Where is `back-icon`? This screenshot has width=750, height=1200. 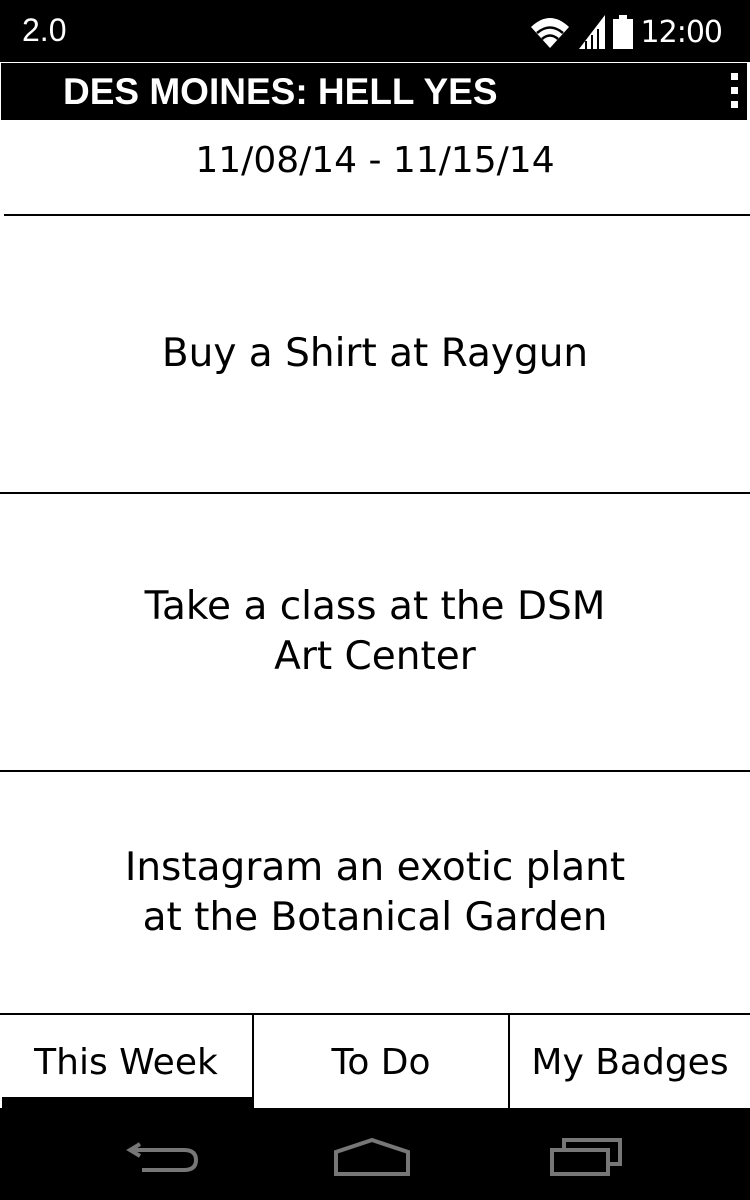
back-icon is located at coordinates (163, 1156).